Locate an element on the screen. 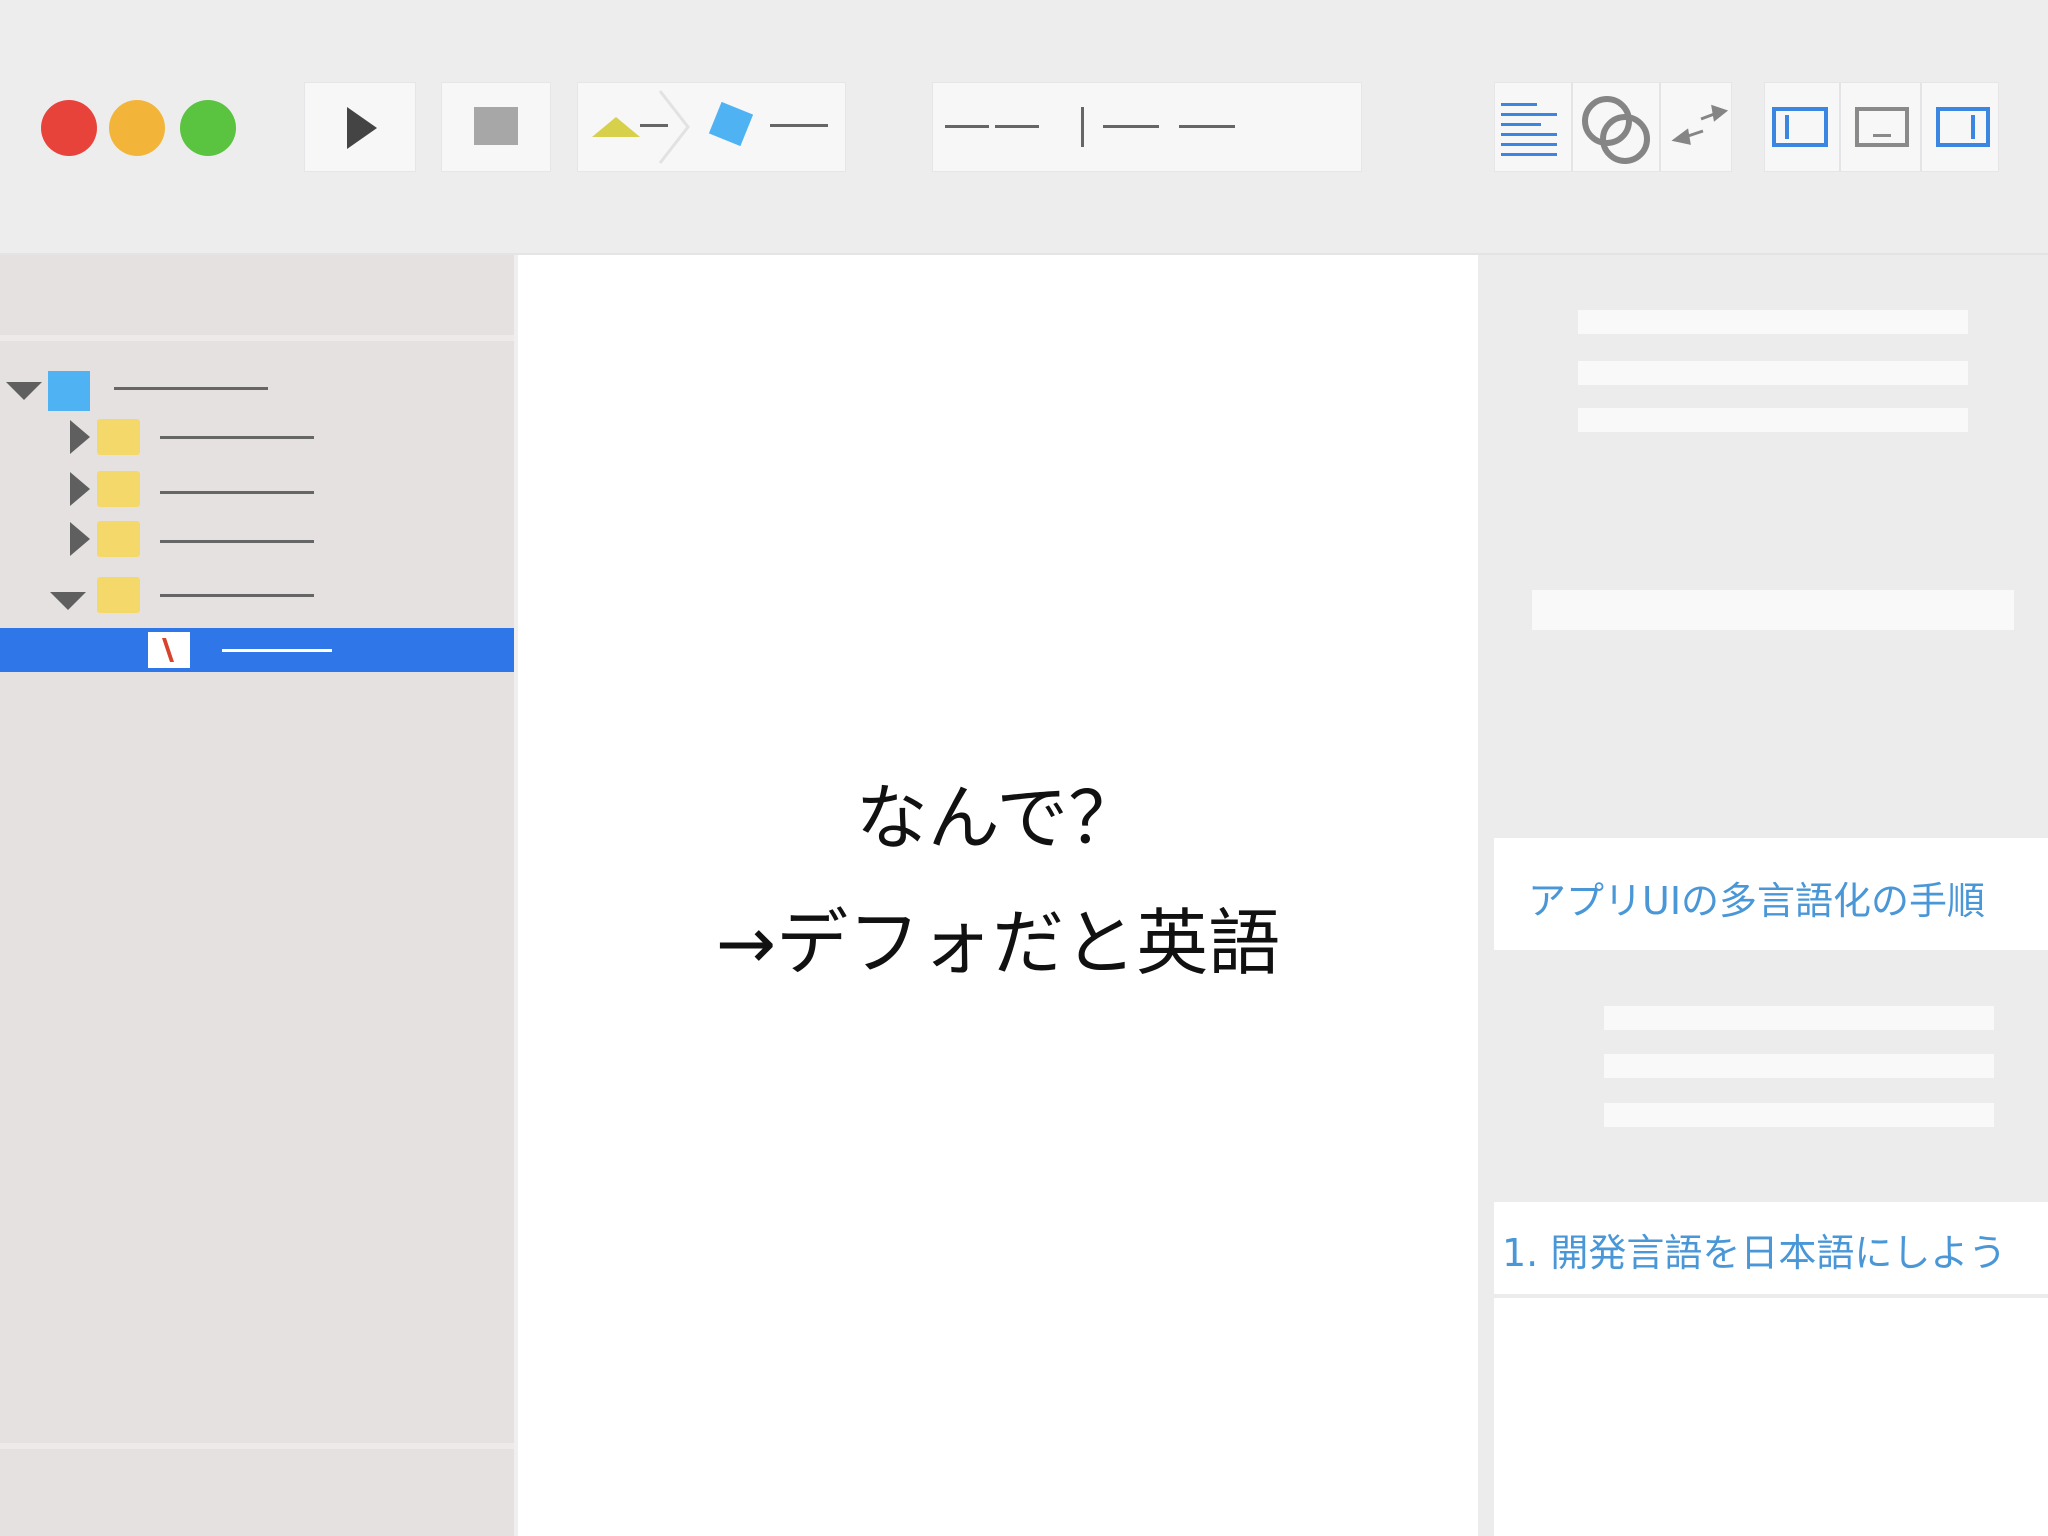  view-toggle-graphic is located at coordinates (1881, 127).